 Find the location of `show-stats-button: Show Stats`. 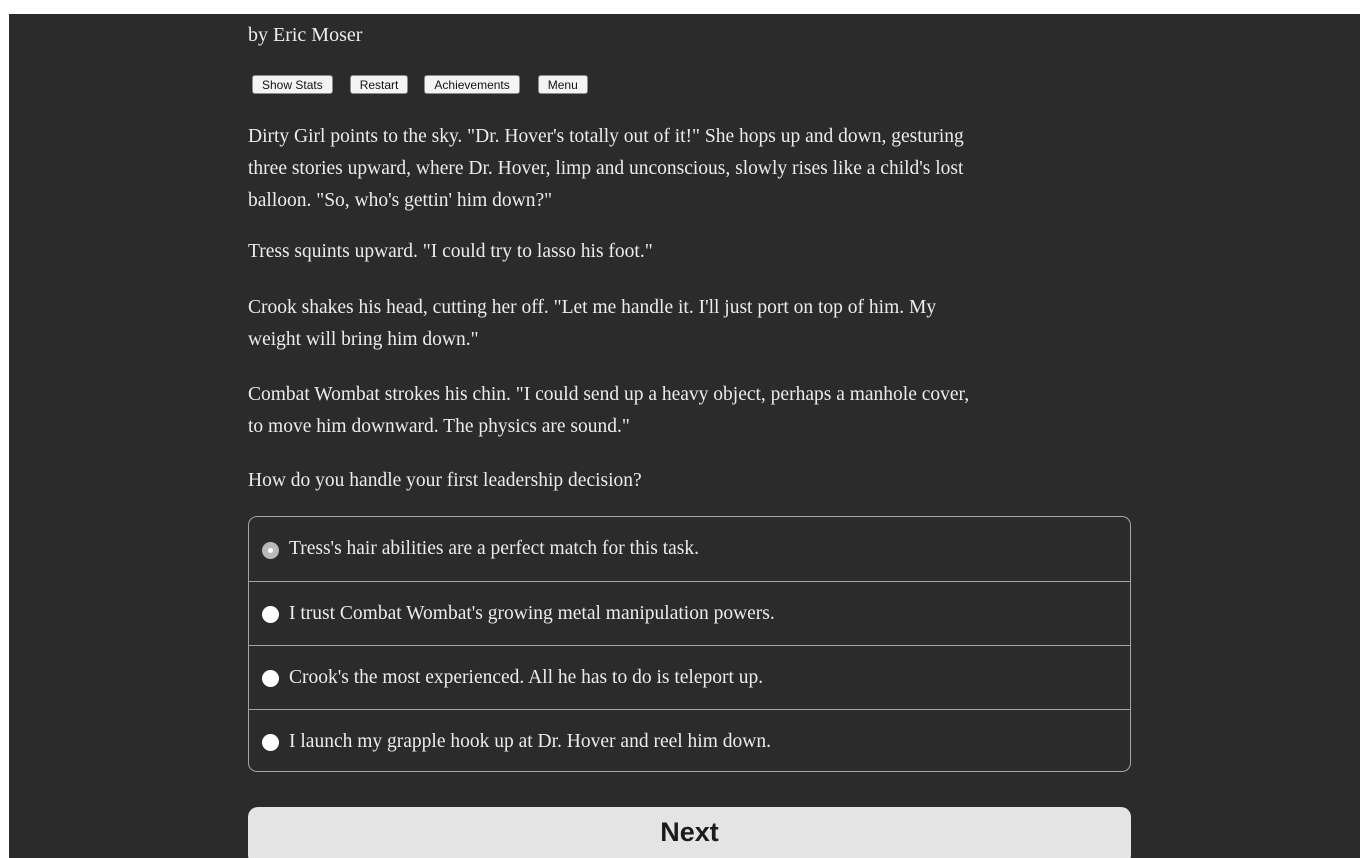

show-stats-button: Show Stats is located at coordinates (292, 84).